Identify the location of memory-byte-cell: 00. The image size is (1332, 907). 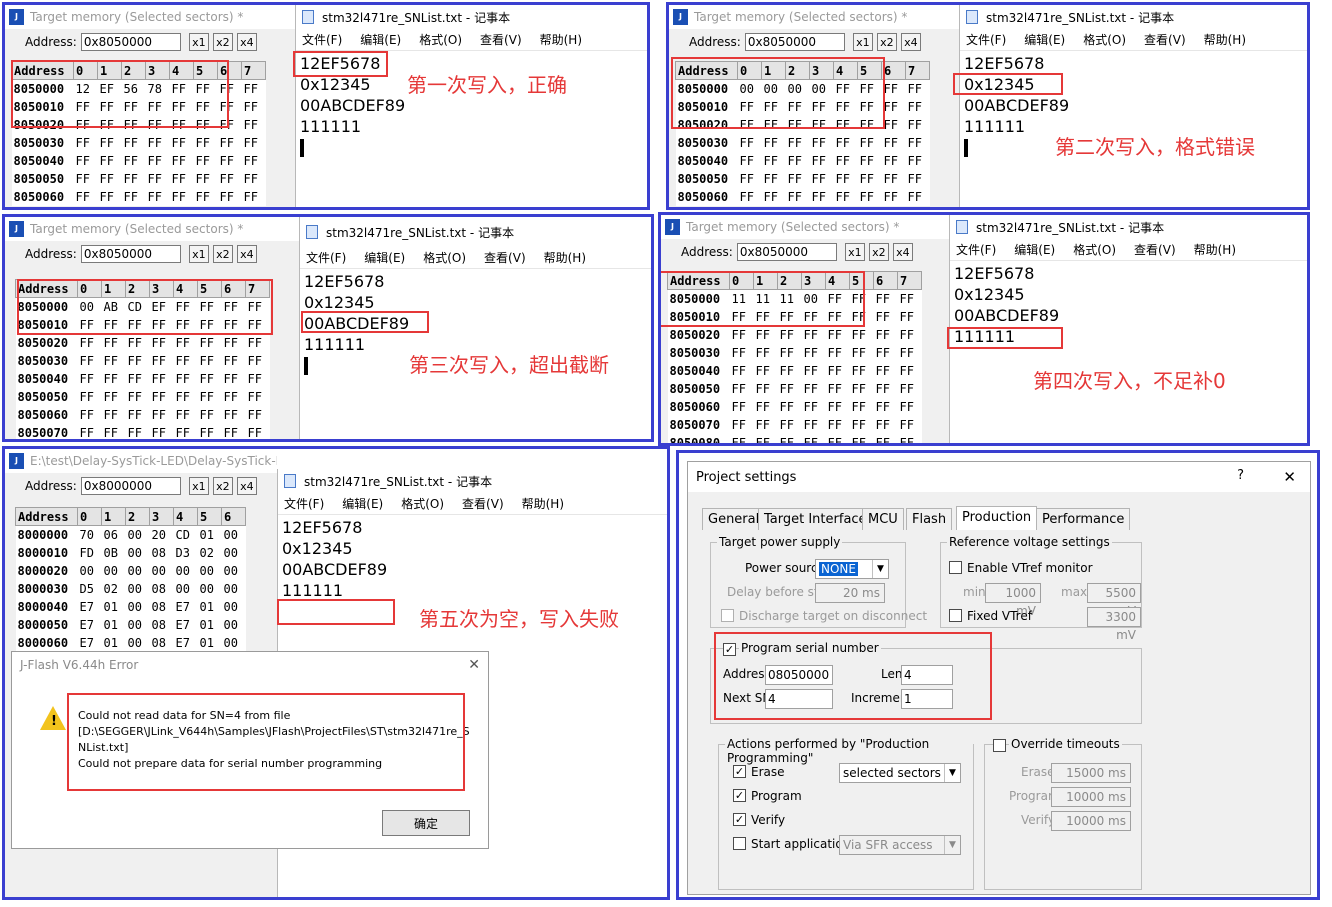
(233, 570).